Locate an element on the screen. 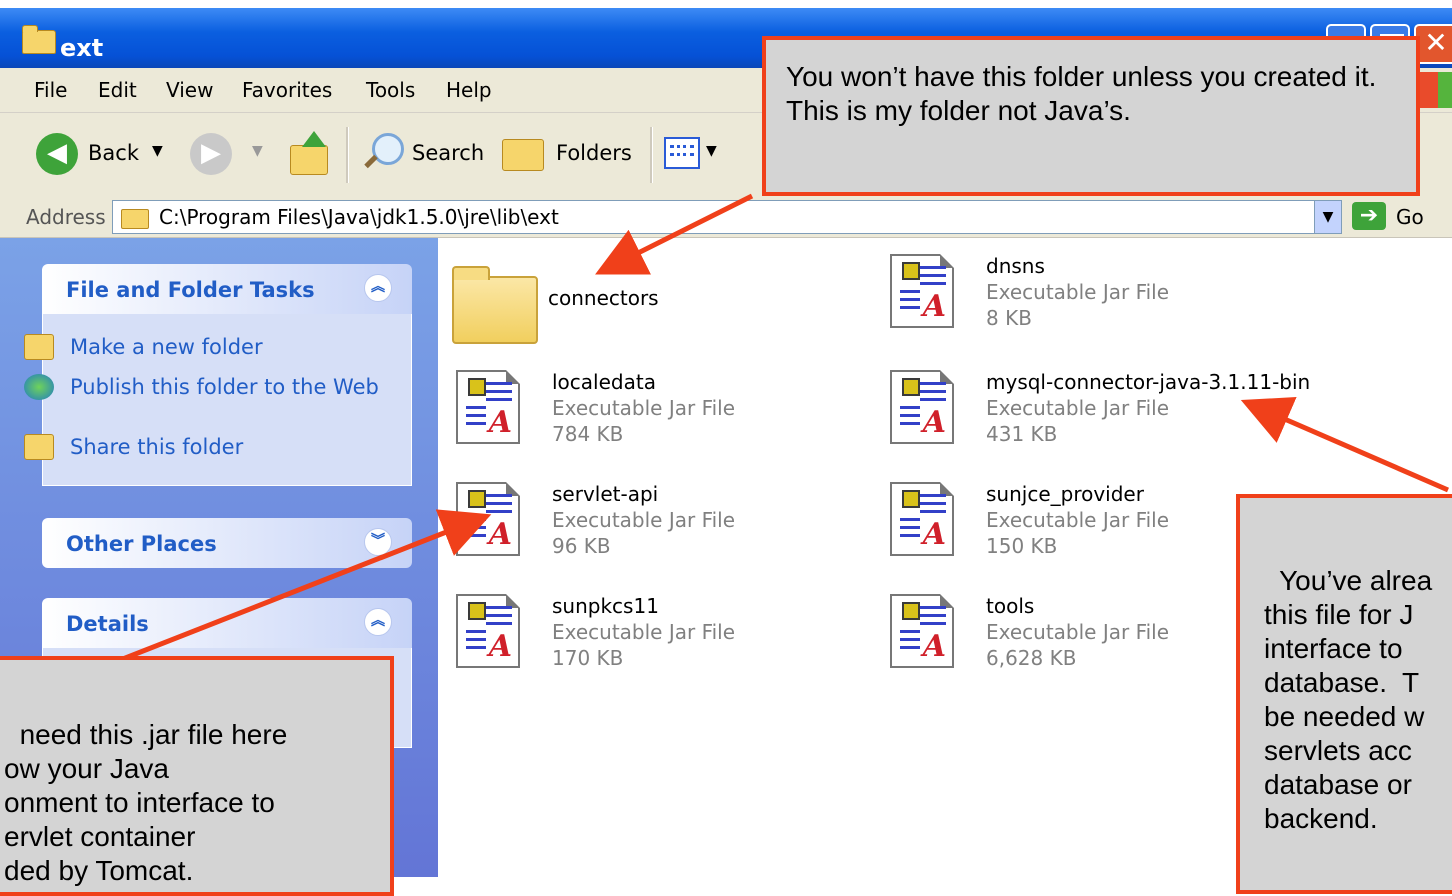 Image resolution: width=1452 pixels, height=896 pixels. file-size: 170 KB is located at coordinates (588, 658).